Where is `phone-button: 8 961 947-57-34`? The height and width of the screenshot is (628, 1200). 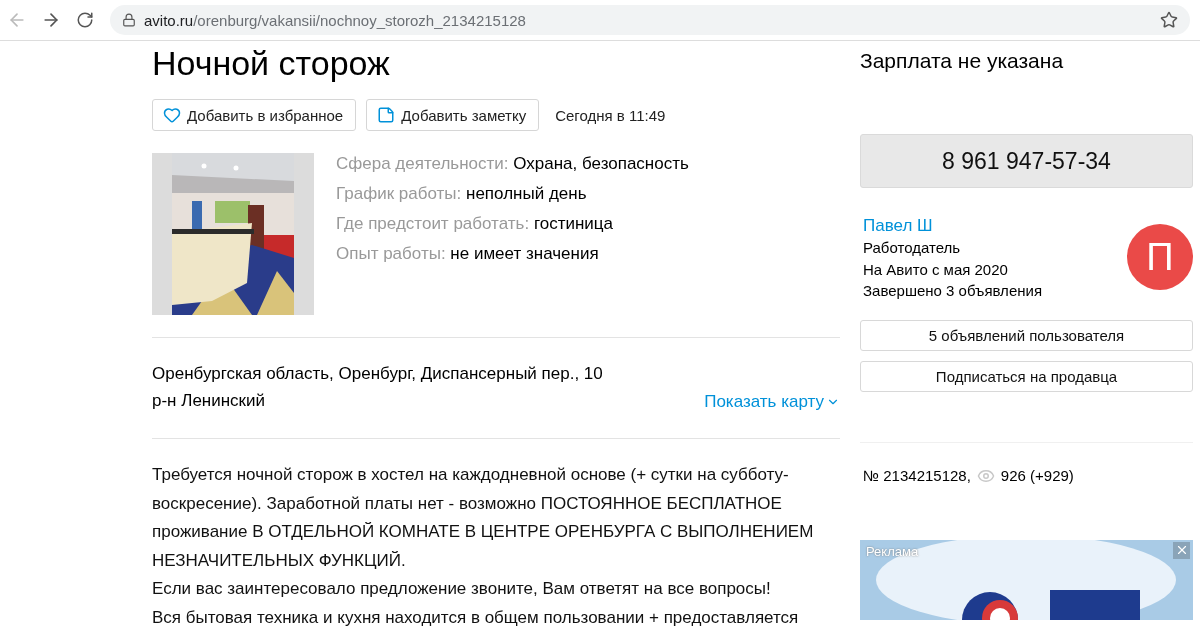
phone-button: 8 961 947-57-34 is located at coordinates (1026, 161).